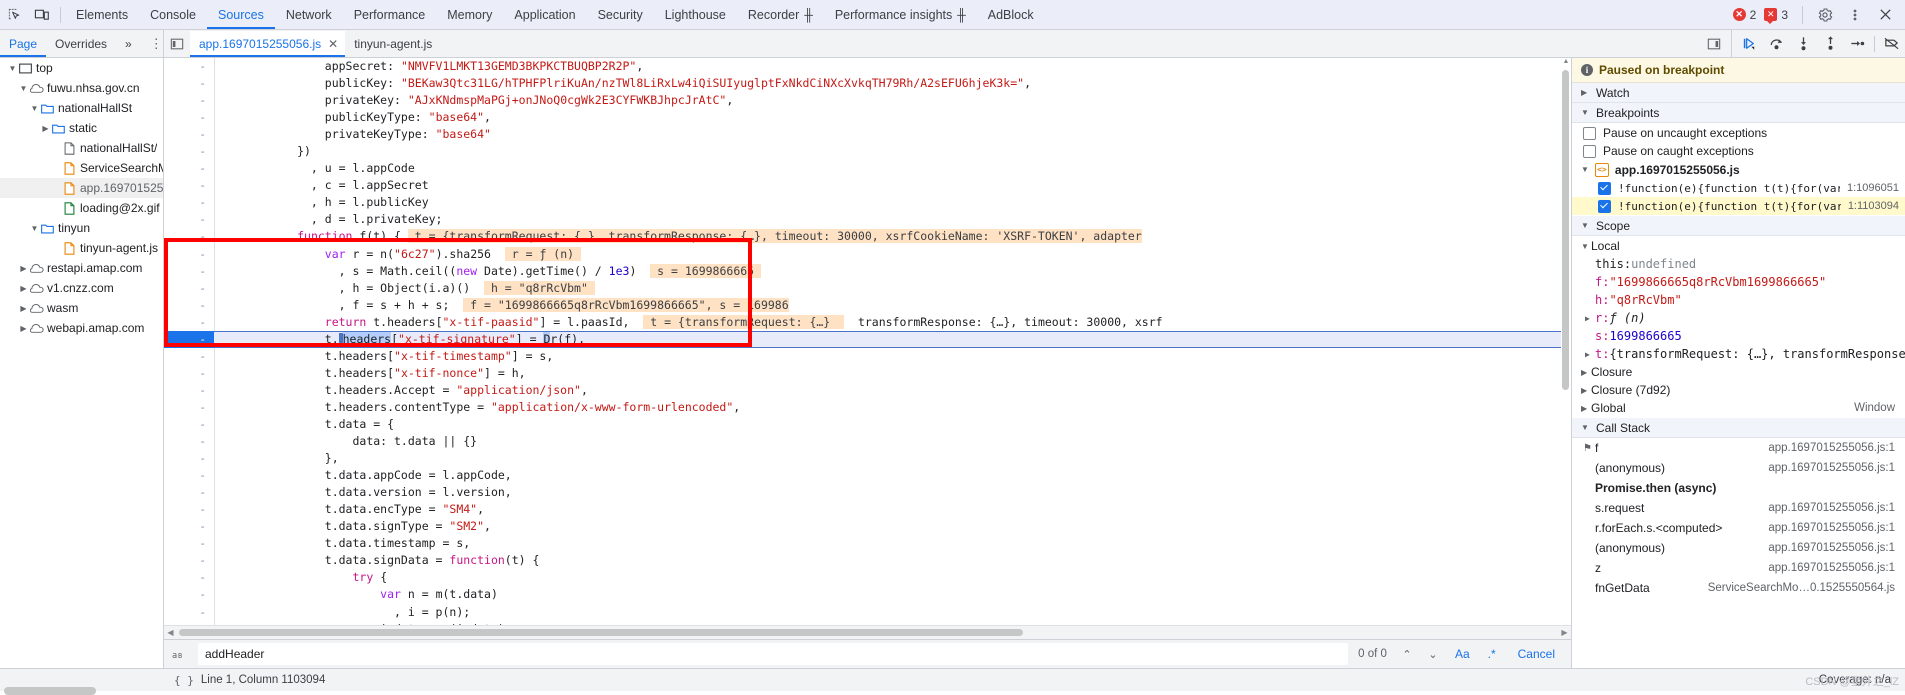 Image resolution: width=1905 pixels, height=695 pixels. I want to click on scope-closure-7d92-group: ▶ Closure (7d92), so click(1738, 390).